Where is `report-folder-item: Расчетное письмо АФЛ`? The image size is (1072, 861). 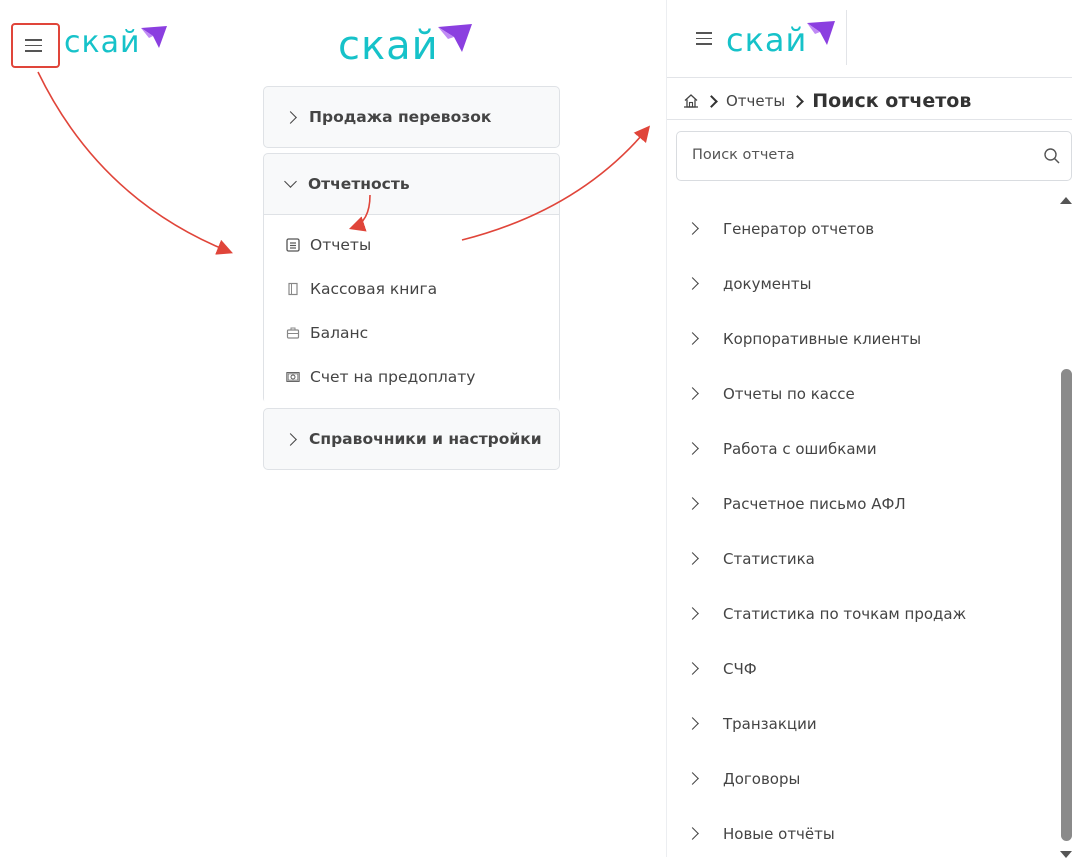
report-folder-item: Расчетное письмо АФЛ is located at coordinates (871, 503).